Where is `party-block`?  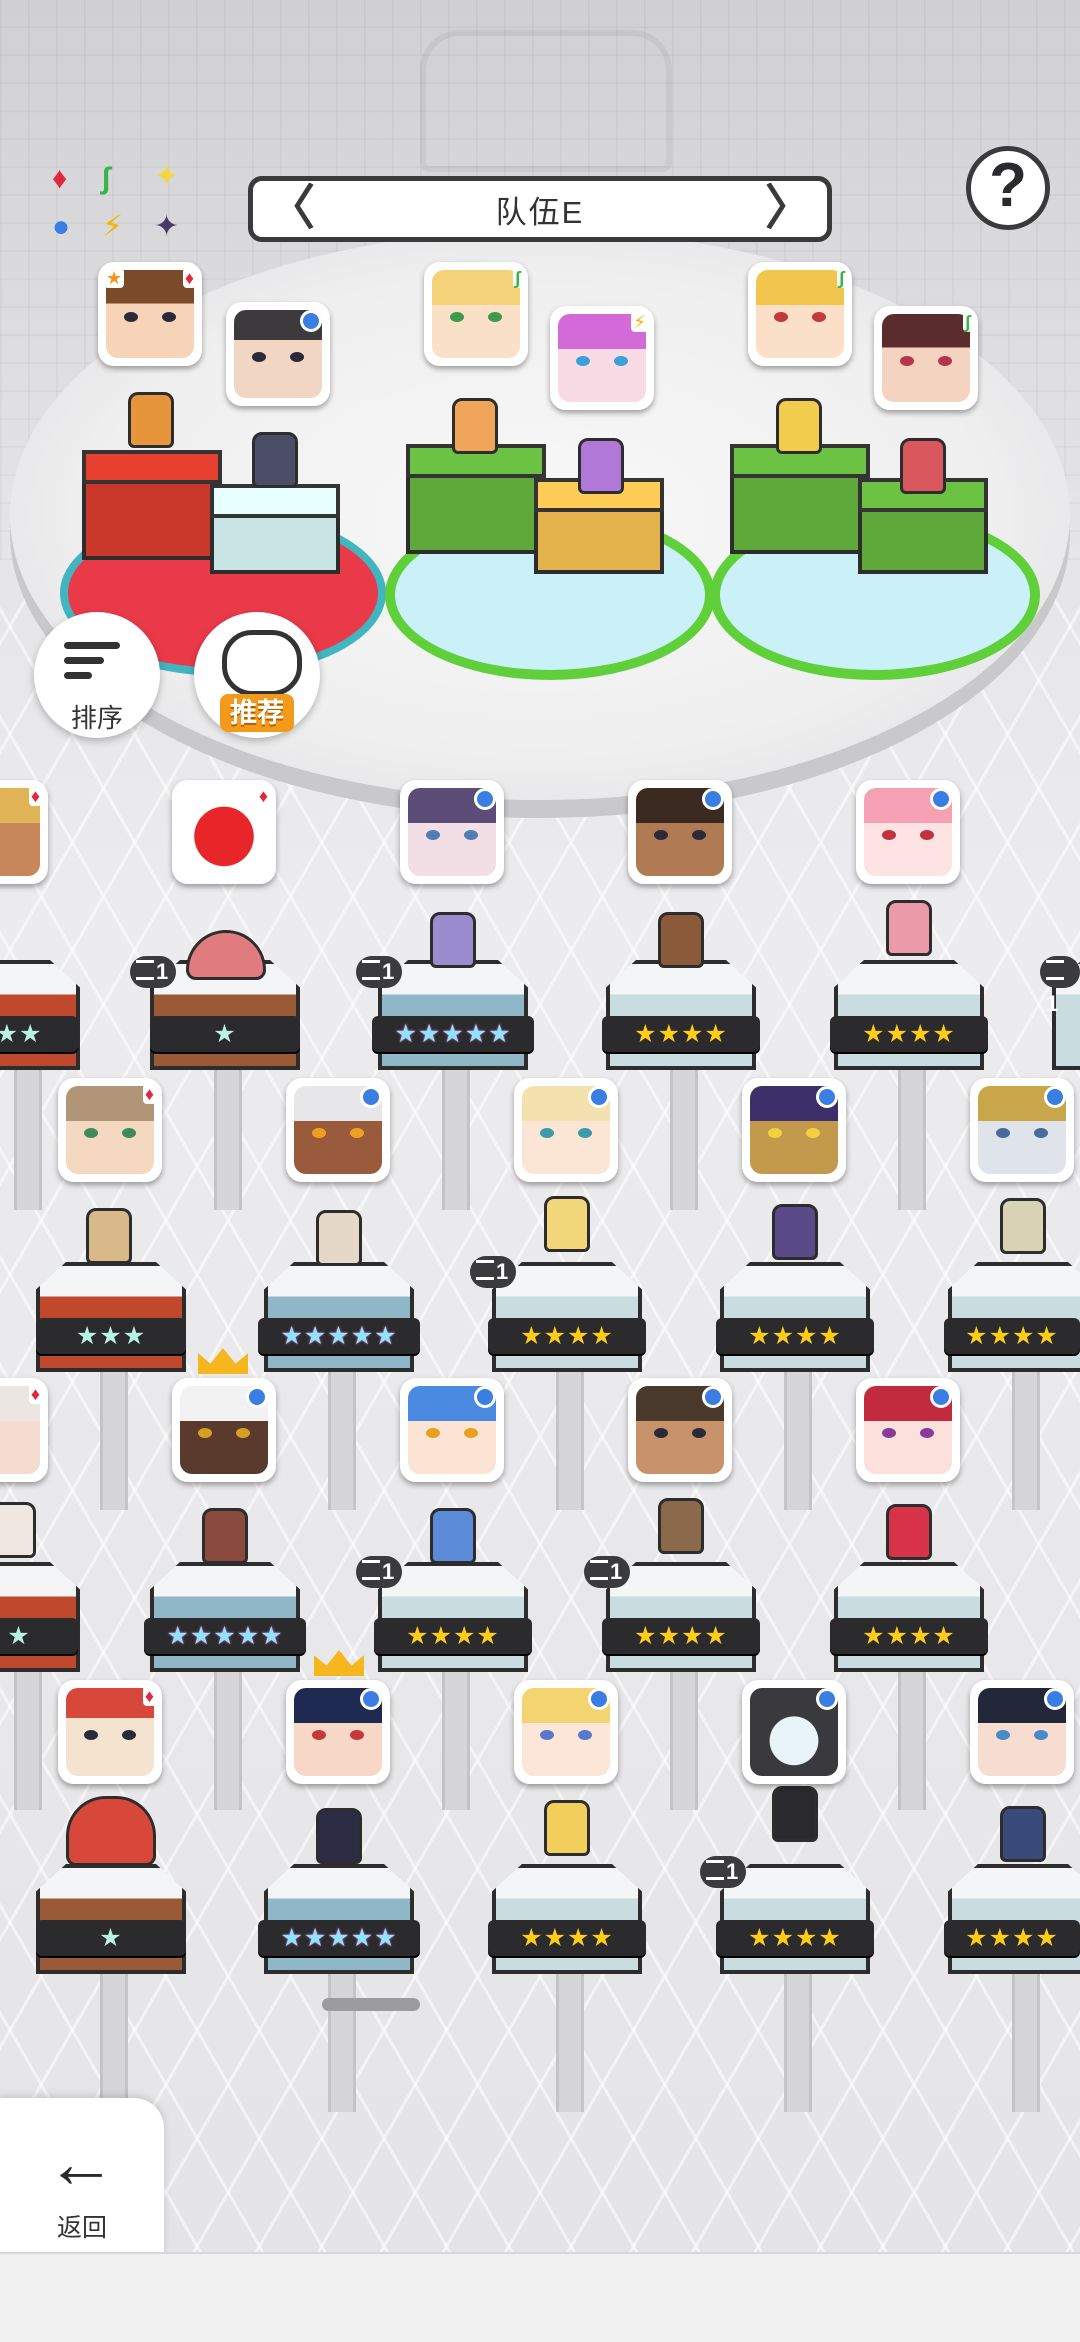
party-block is located at coordinates (275, 529).